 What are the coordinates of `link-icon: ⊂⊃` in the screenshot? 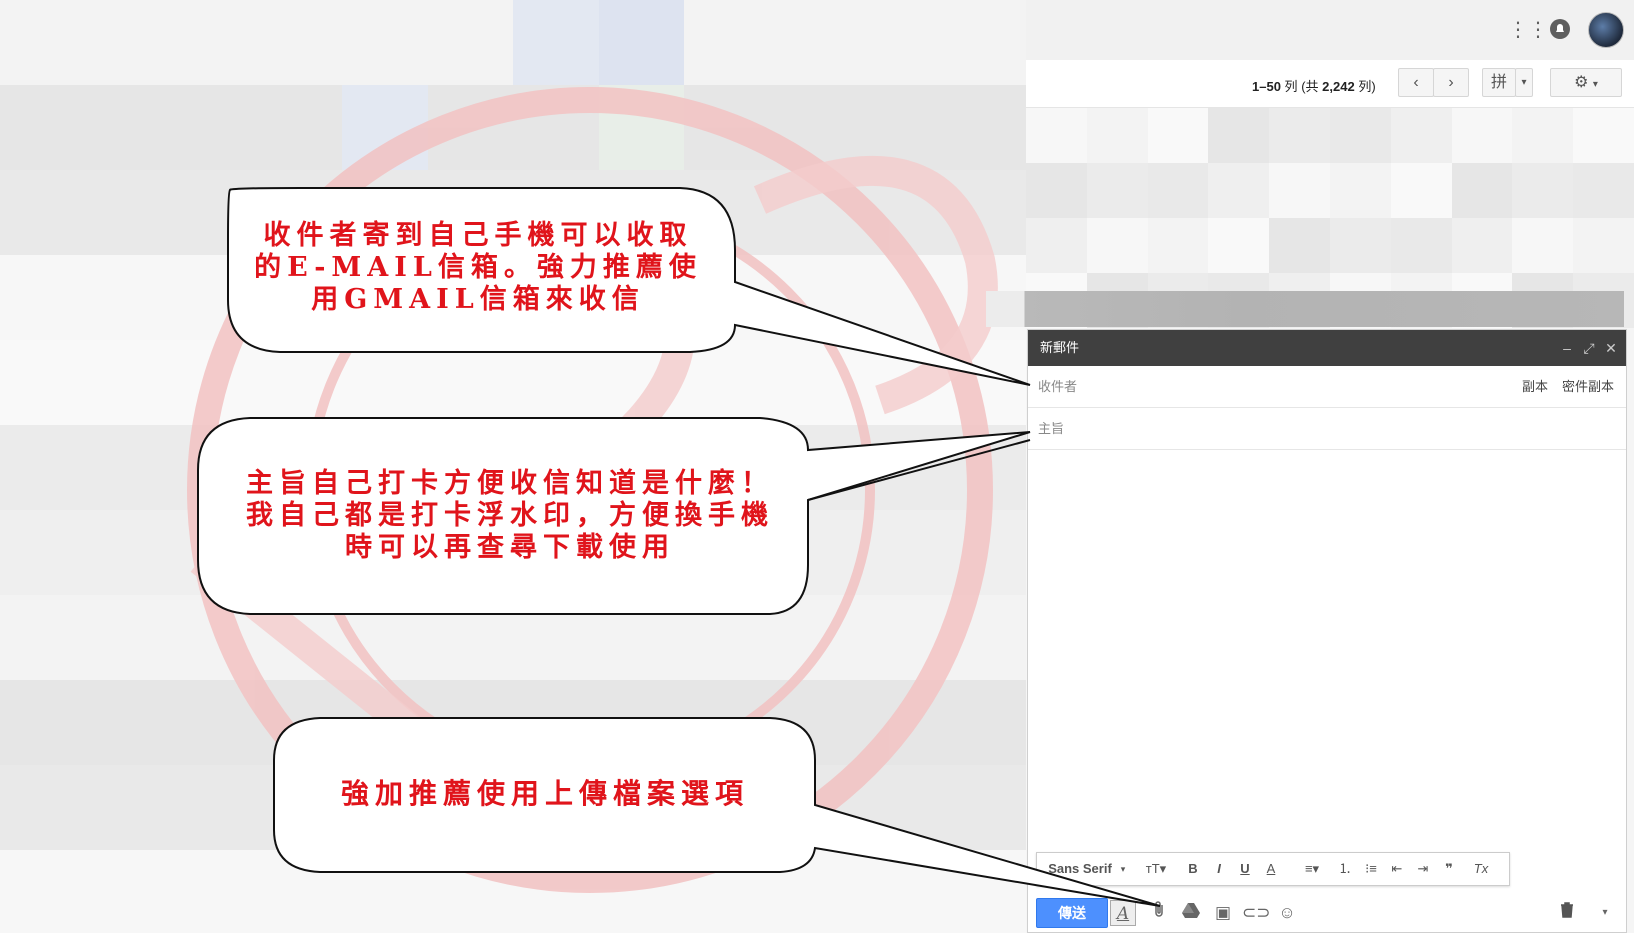 It's located at (1256, 913).